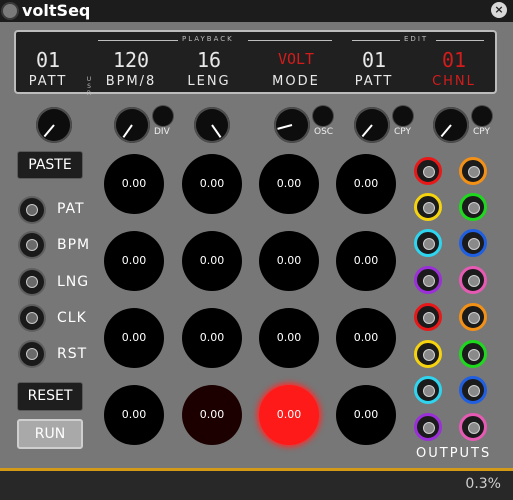 This screenshot has width=513, height=500. Describe the element at coordinates (460, 40) in the screenshot. I see `edit-rule-right` at that location.